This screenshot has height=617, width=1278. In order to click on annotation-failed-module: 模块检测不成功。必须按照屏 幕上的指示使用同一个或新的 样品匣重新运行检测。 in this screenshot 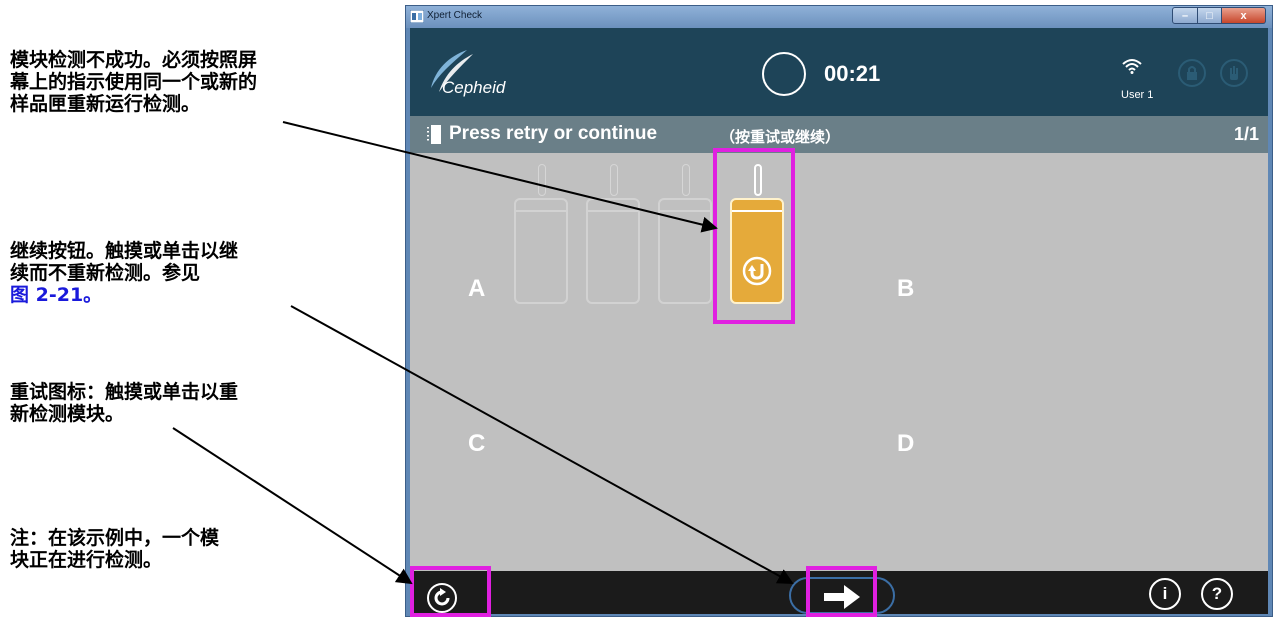, I will do `click(190, 82)`.